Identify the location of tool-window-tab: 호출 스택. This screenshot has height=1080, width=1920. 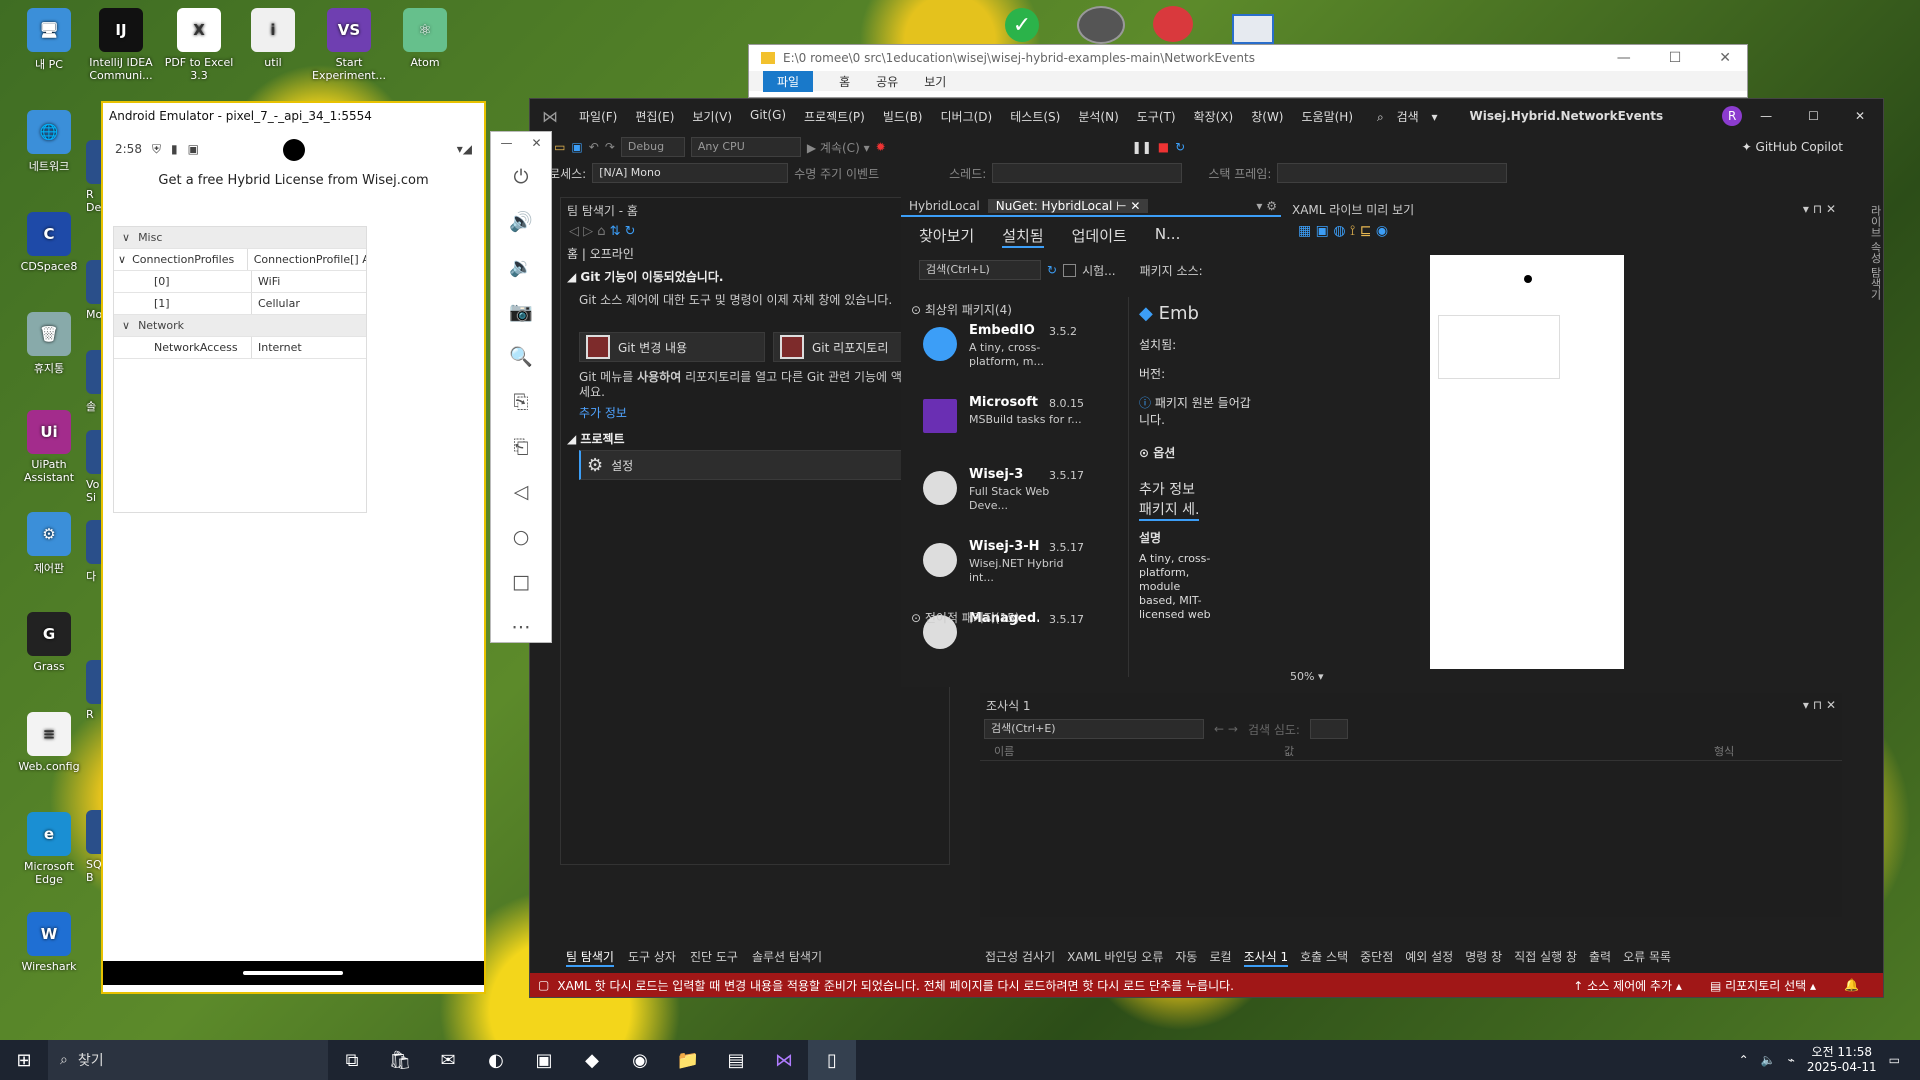
(1324, 957).